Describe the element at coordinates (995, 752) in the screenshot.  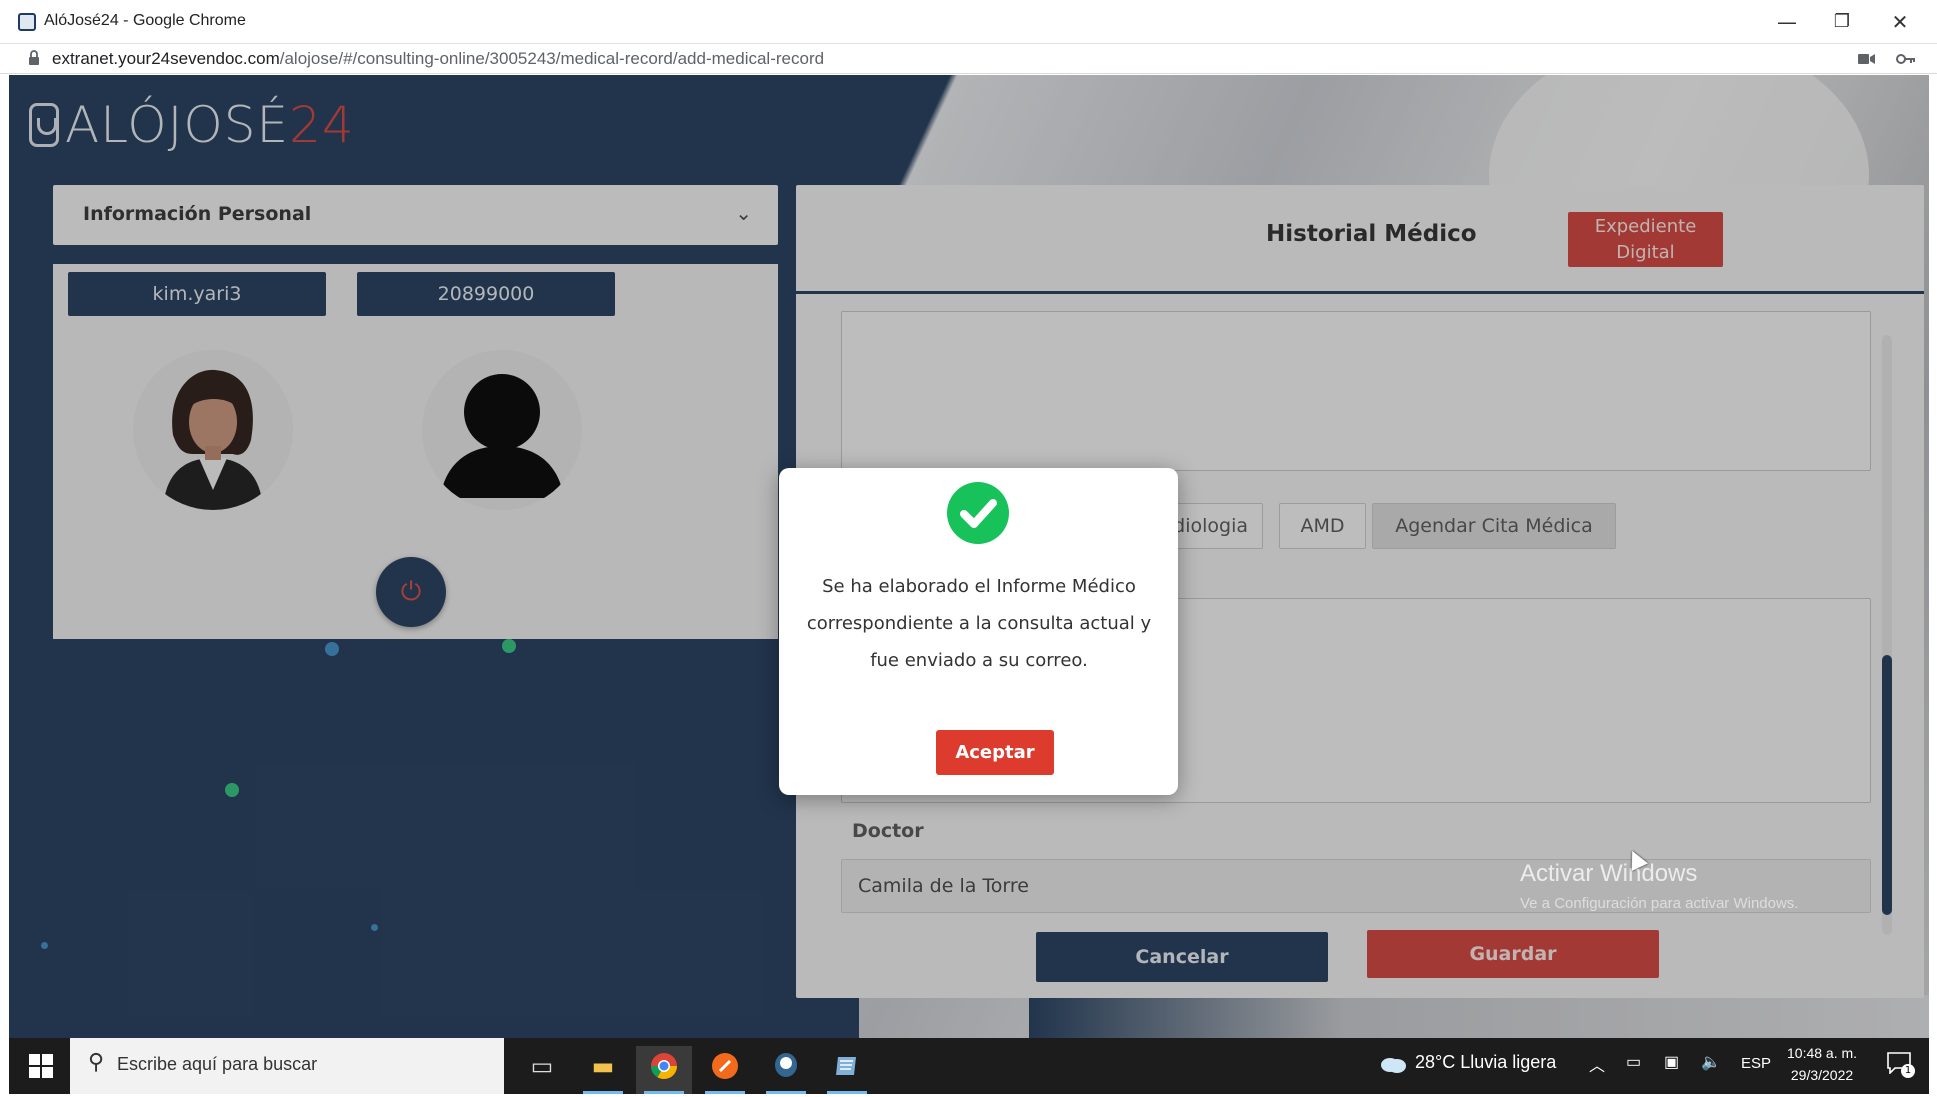
I see `accept-button: Aceptar` at that location.